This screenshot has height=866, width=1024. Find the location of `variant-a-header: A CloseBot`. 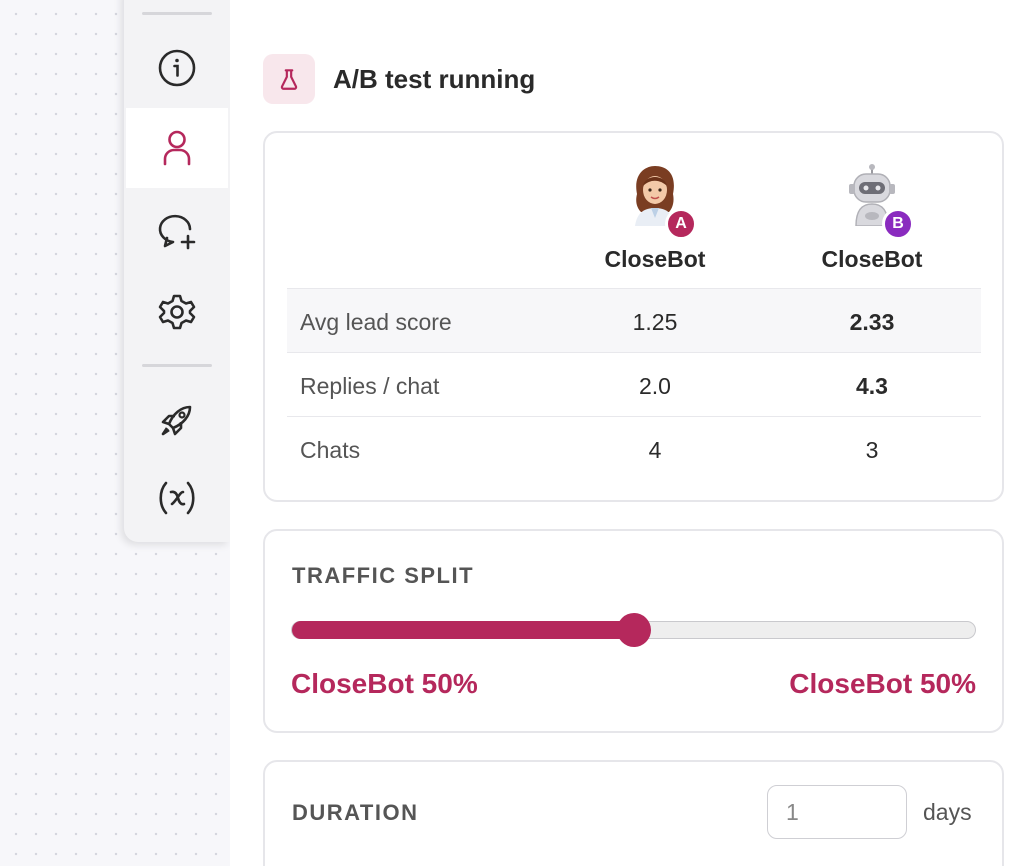

variant-a-header: A CloseBot is located at coordinates (655, 218).